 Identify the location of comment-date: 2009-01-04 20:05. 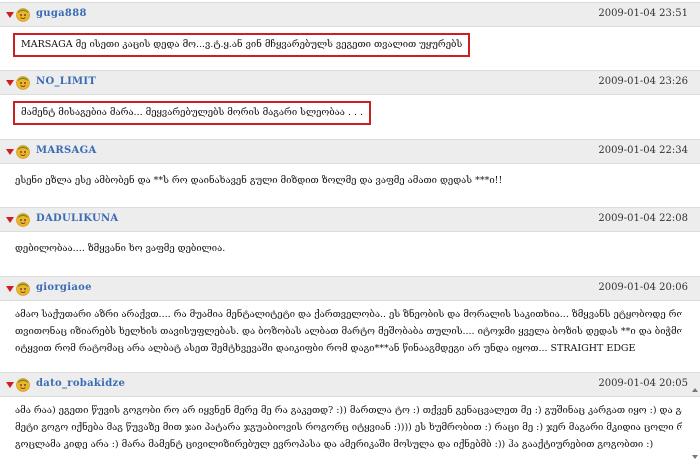
(643, 383).